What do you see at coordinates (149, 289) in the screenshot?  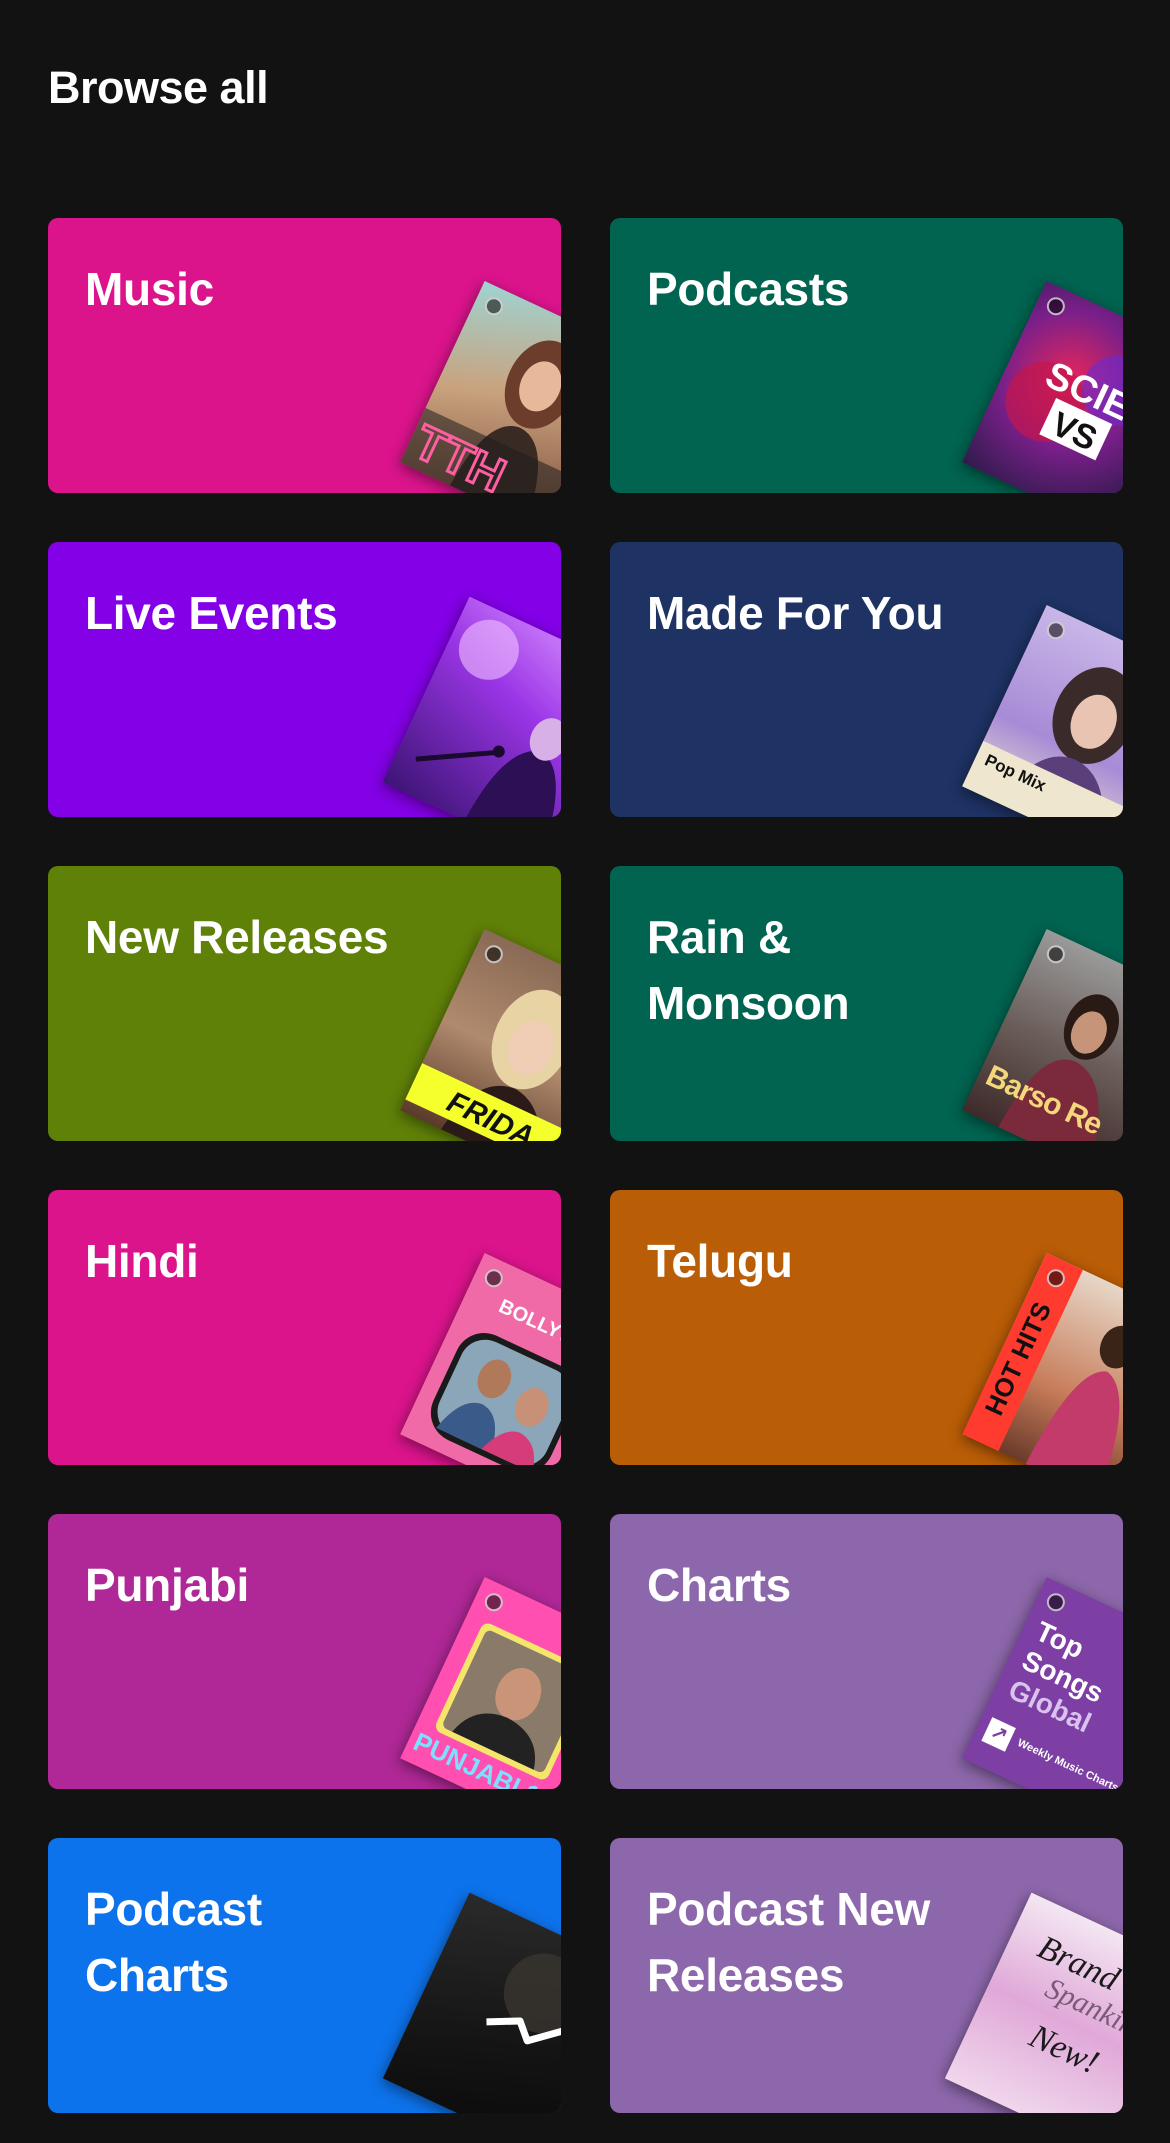 I see `category-card-title: Music` at bounding box center [149, 289].